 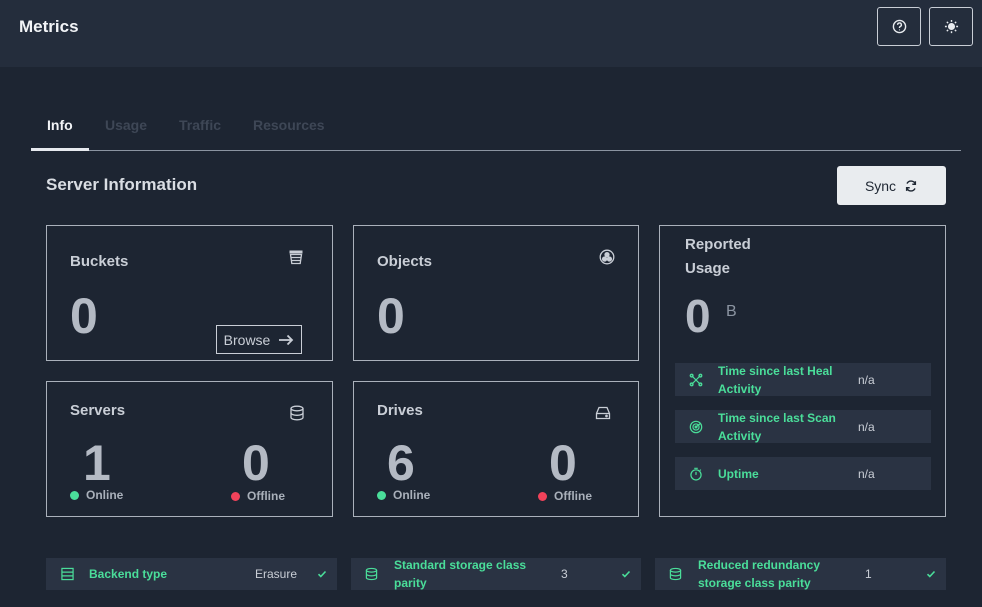 I want to click on heal-icon, so click(x=696, y=379).